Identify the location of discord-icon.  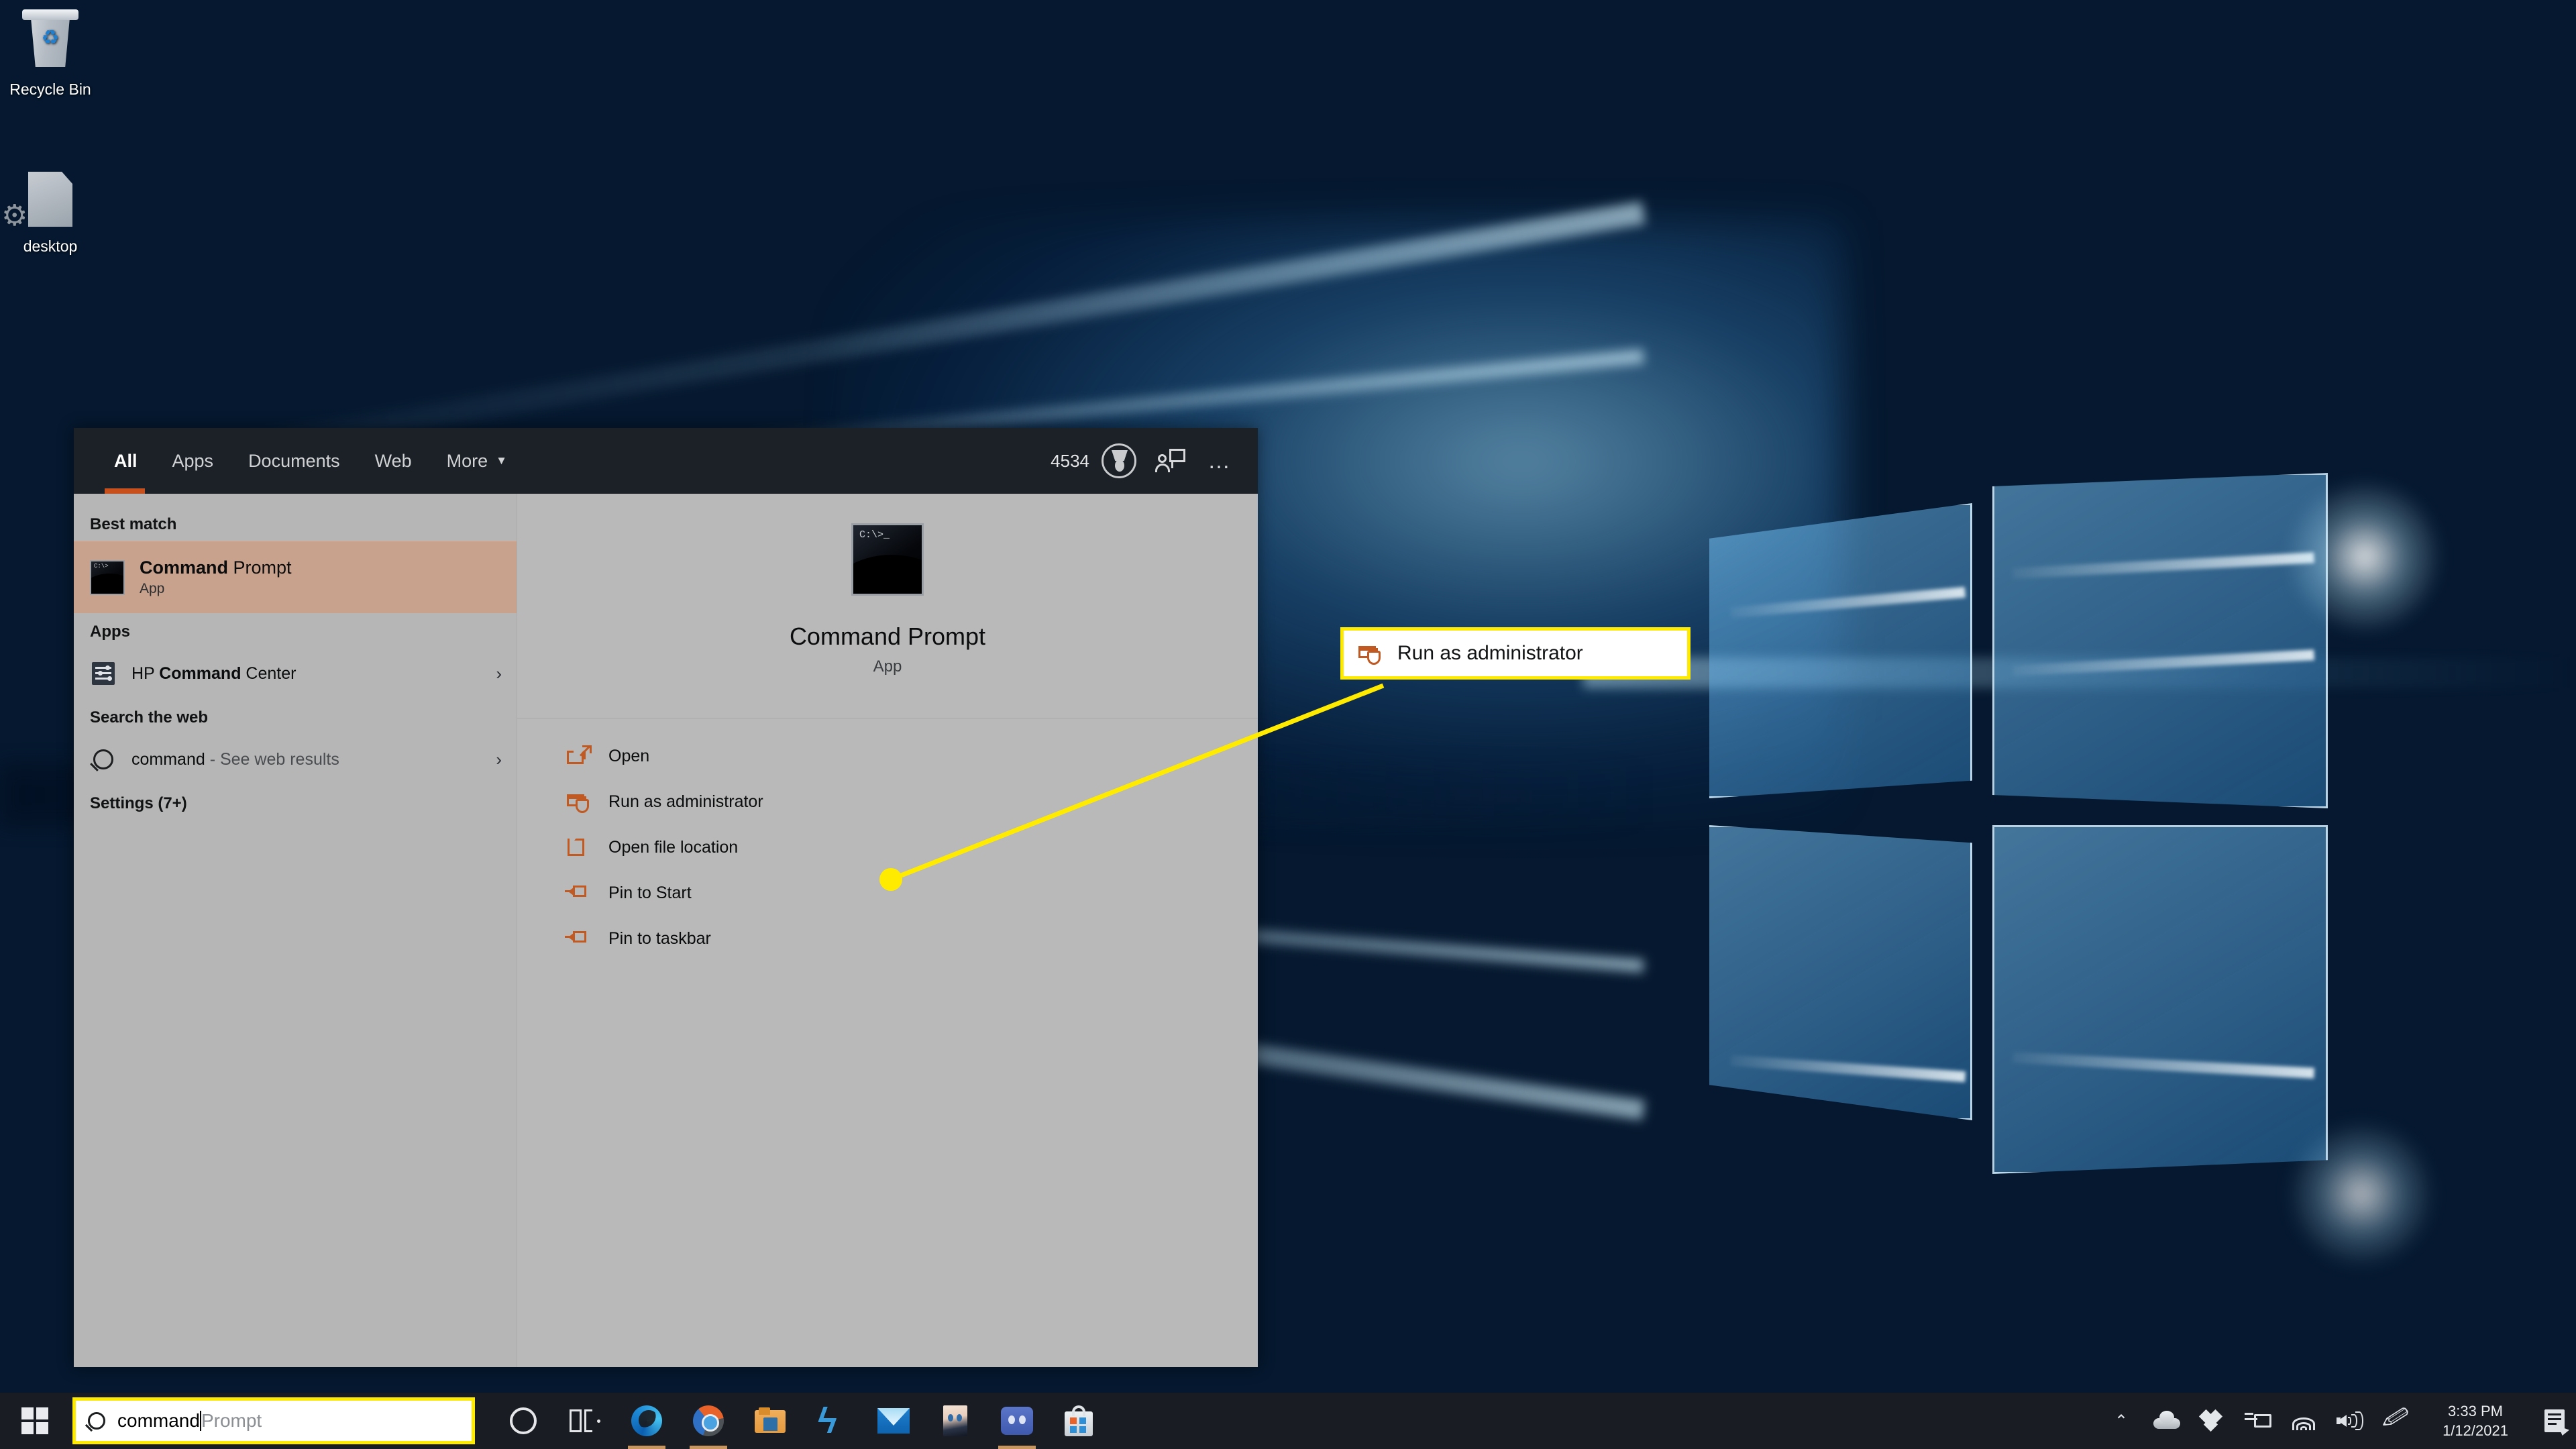
(1017, 1421).